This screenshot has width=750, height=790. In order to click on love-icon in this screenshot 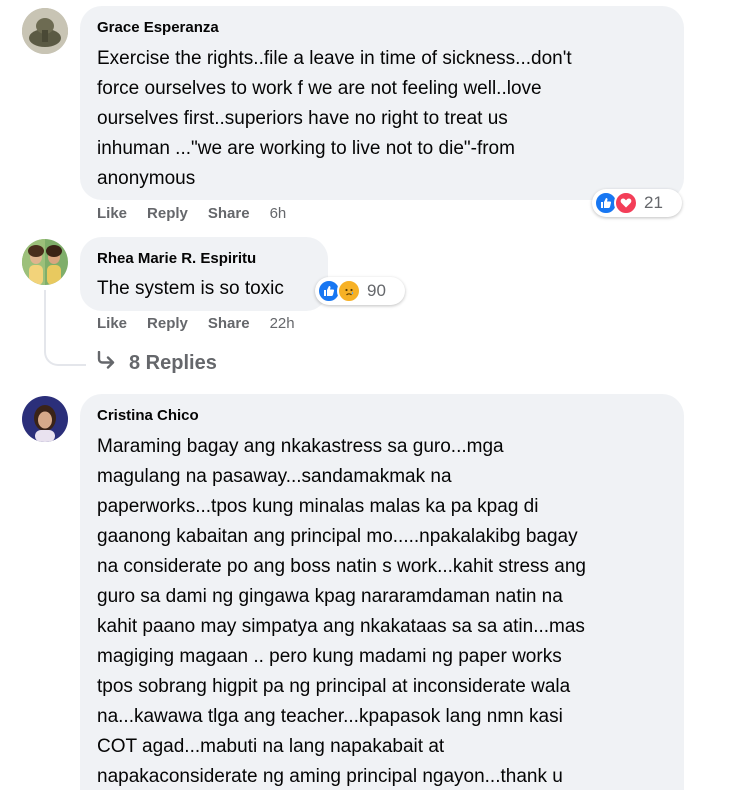, I will do `click(626, 203)`.